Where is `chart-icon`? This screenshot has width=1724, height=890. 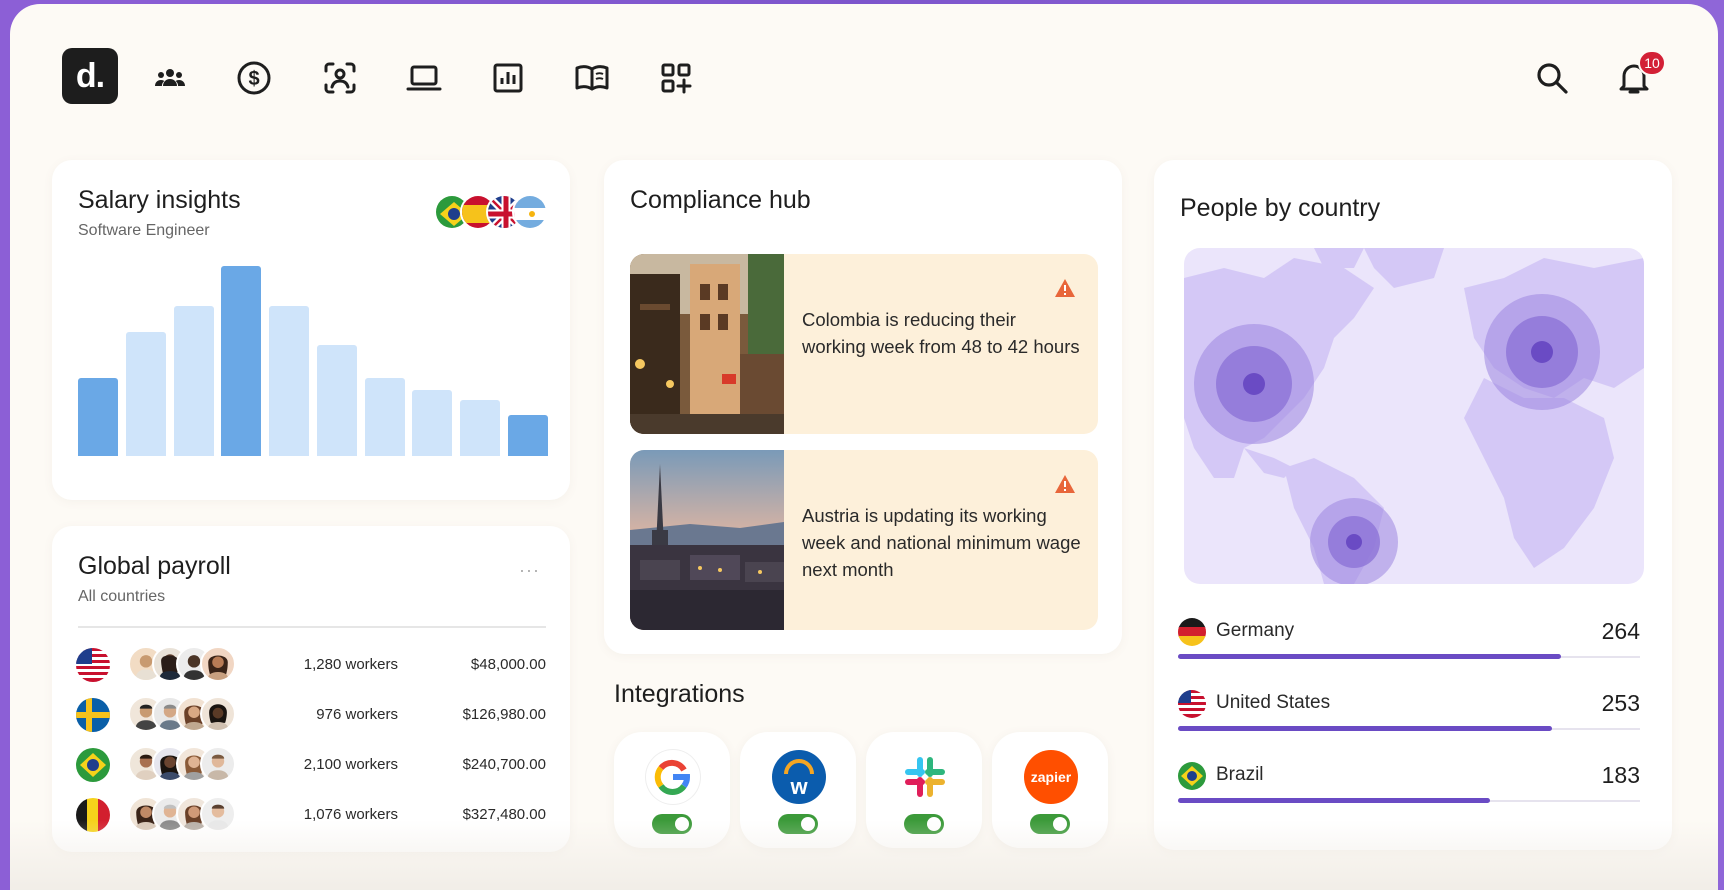 chart-icon is located at coordinates (508, 78).